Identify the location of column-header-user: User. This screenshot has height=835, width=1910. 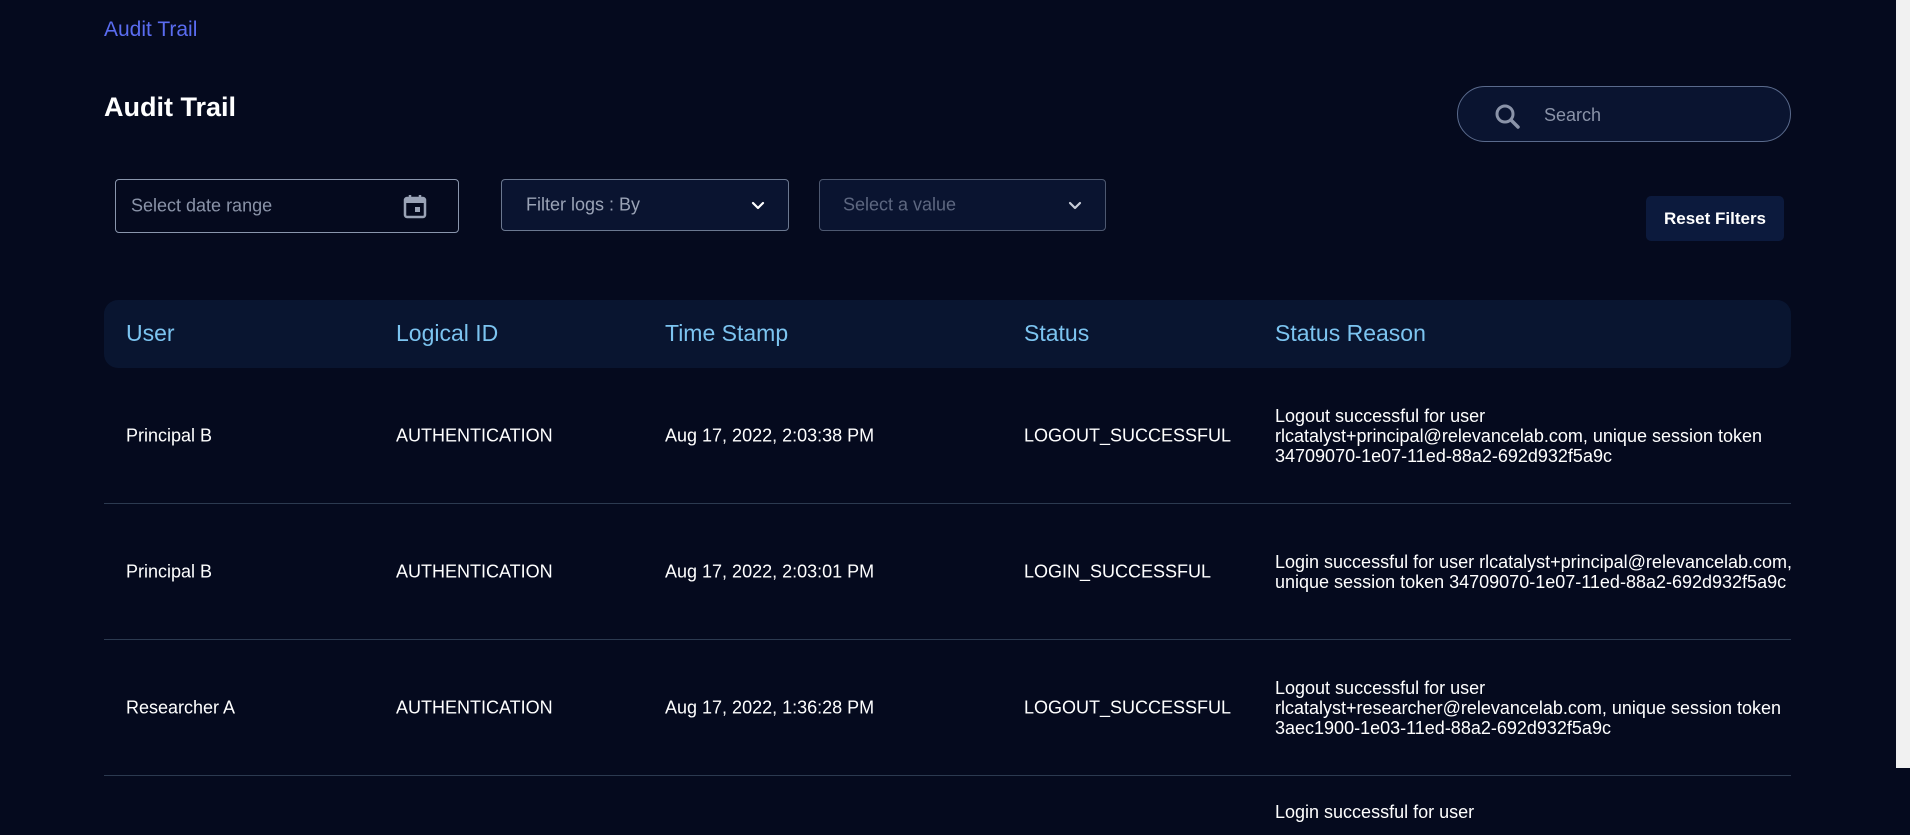
(150, 333).